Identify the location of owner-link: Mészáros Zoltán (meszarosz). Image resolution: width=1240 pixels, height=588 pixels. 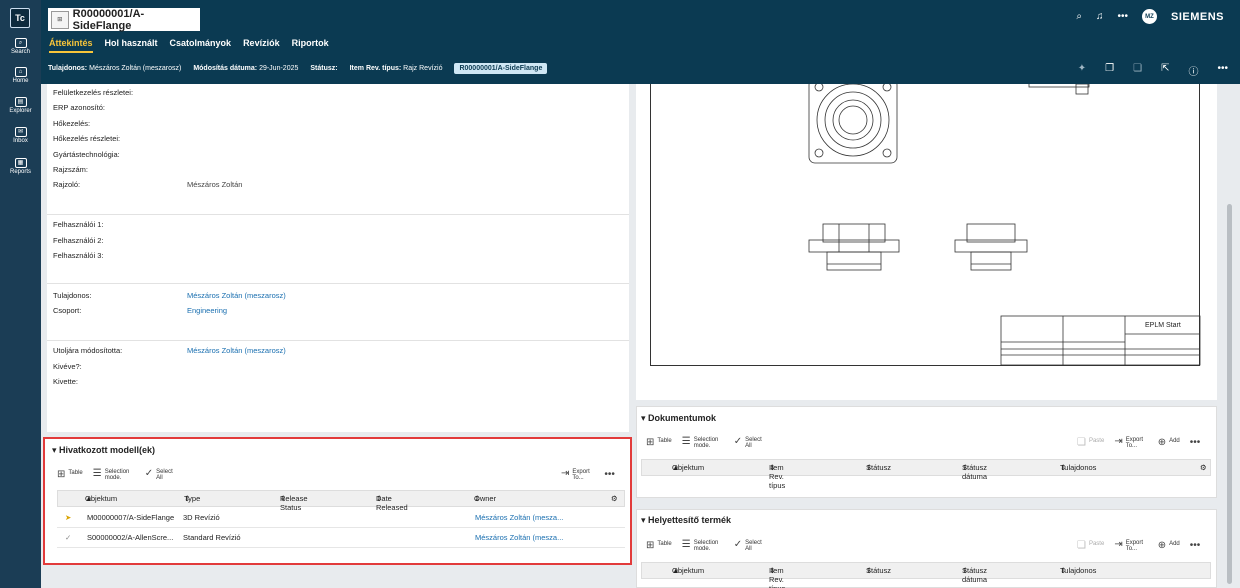
(236, 295).